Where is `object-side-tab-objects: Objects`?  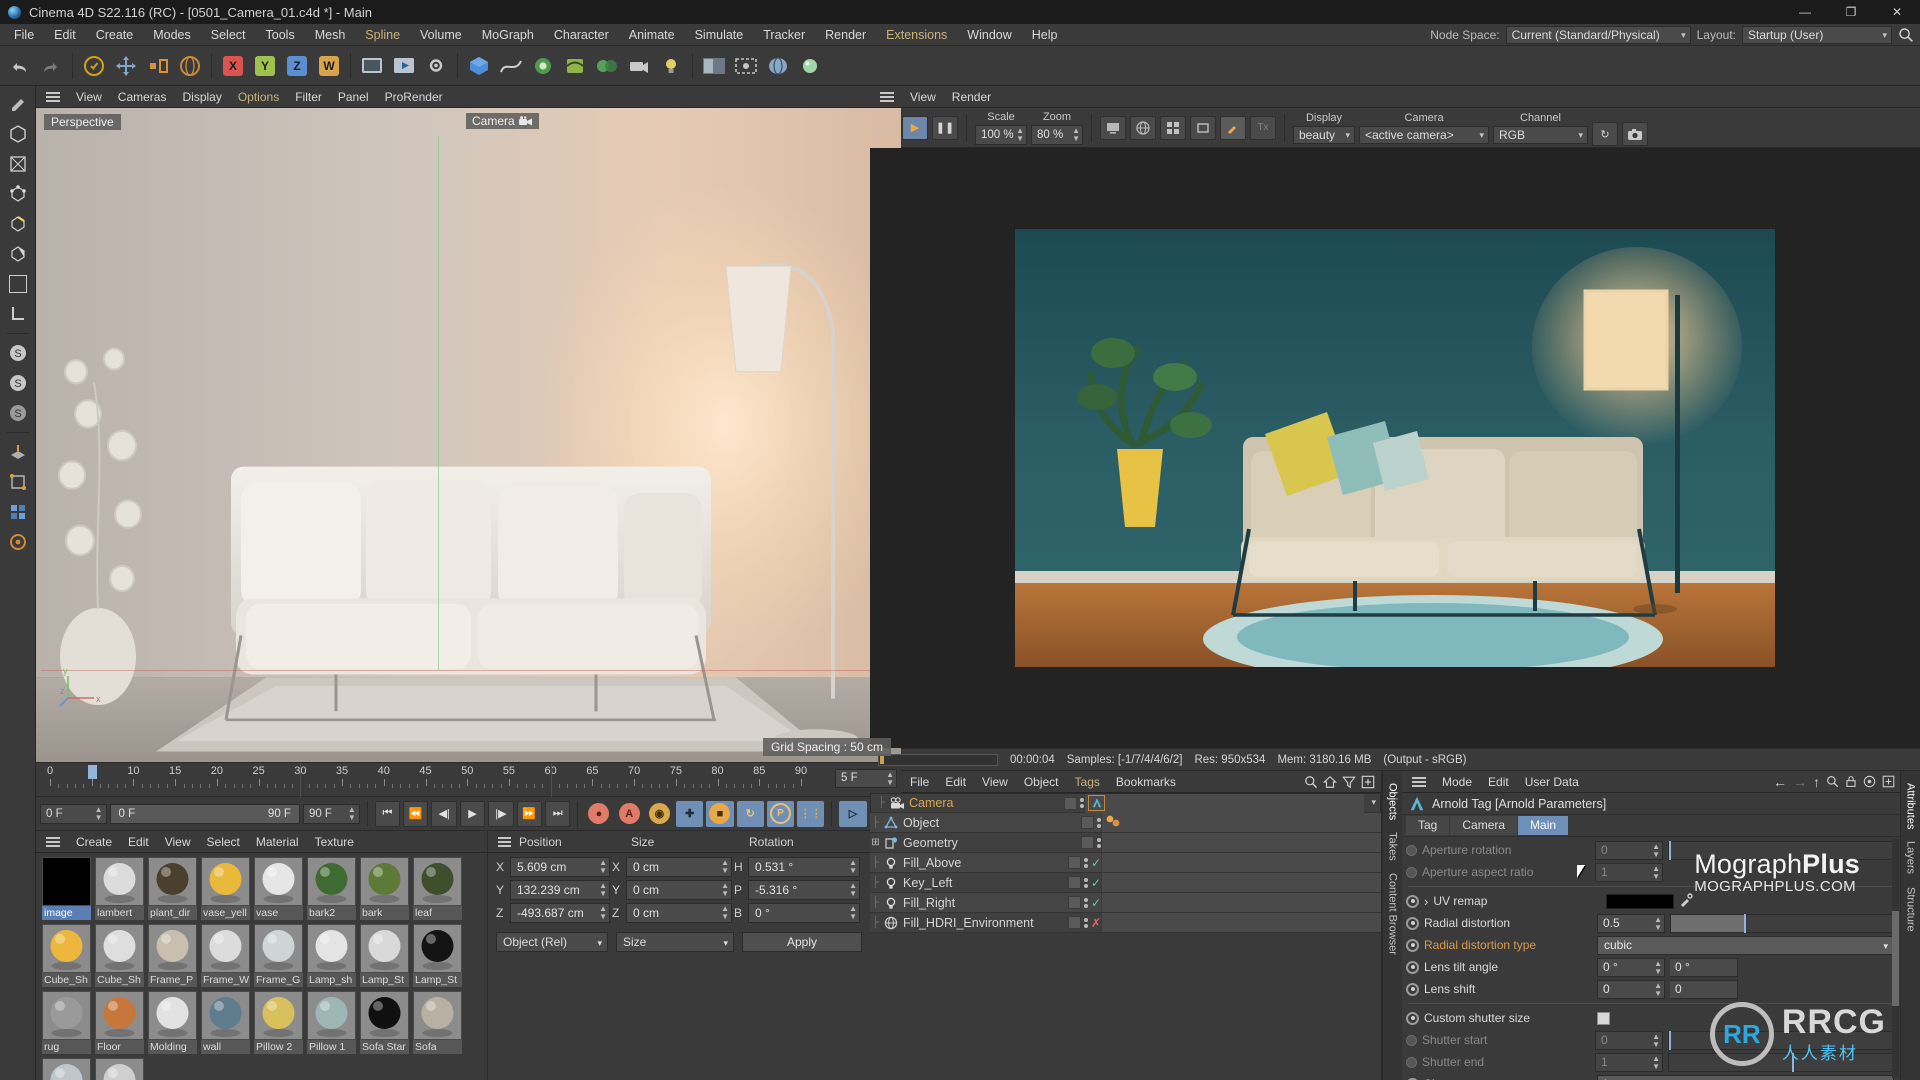
object-side-tab-objects: Objects is located at coordinates (1393, 801).